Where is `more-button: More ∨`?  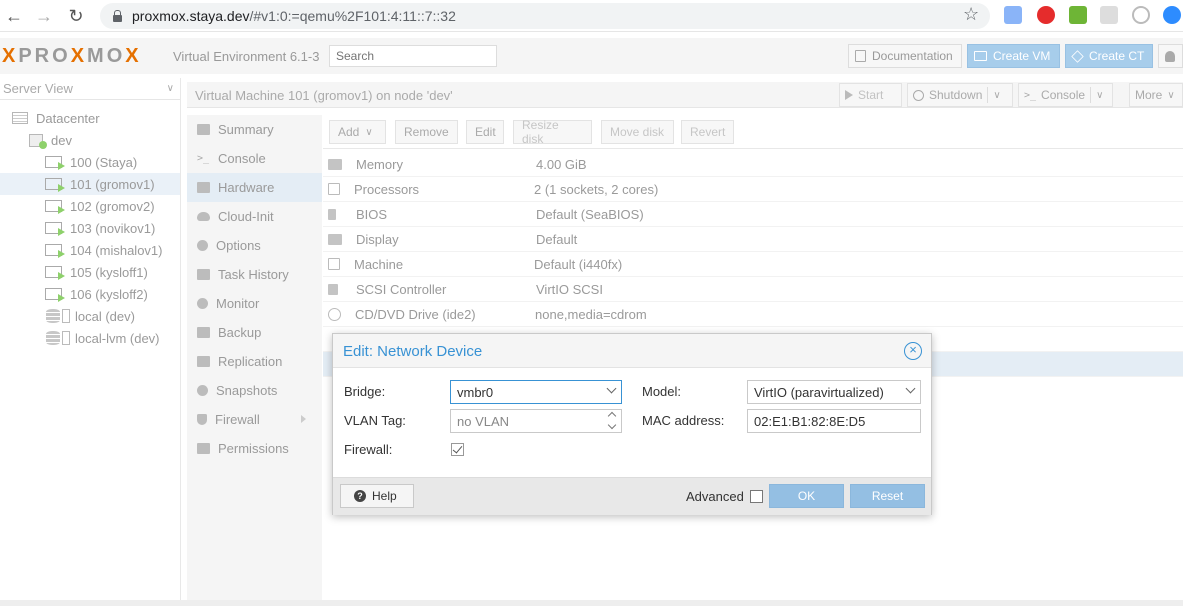
more-button: More ∨ is located at coordinates (1156, 95).